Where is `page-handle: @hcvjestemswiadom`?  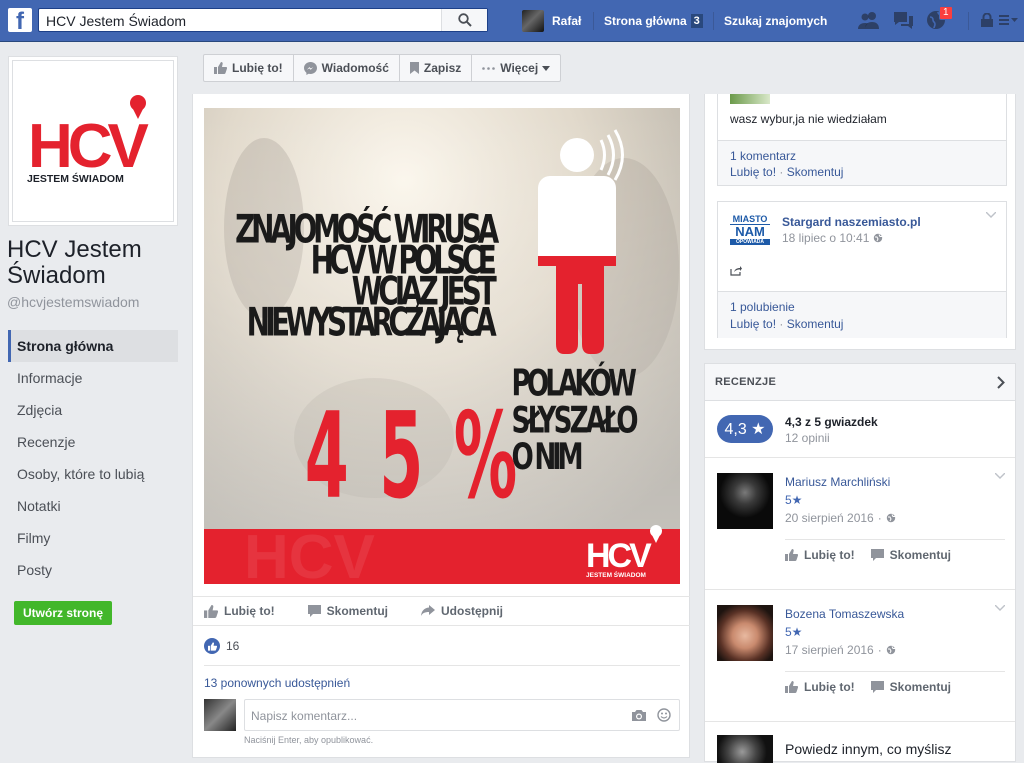
page-handle: @hcvjestemswiadom is located at coordinates (73, 302).